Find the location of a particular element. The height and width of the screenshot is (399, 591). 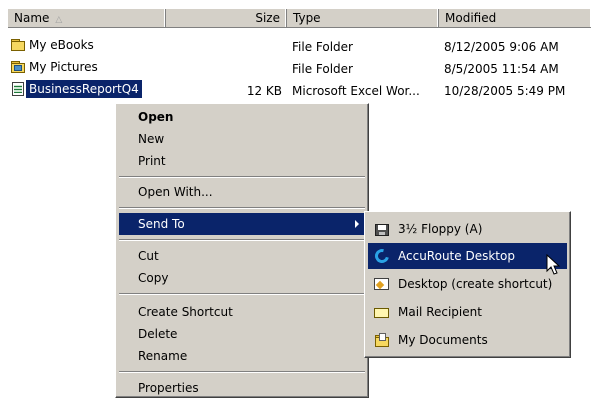

column-header-type: Type is located at coordinates (363, 18).